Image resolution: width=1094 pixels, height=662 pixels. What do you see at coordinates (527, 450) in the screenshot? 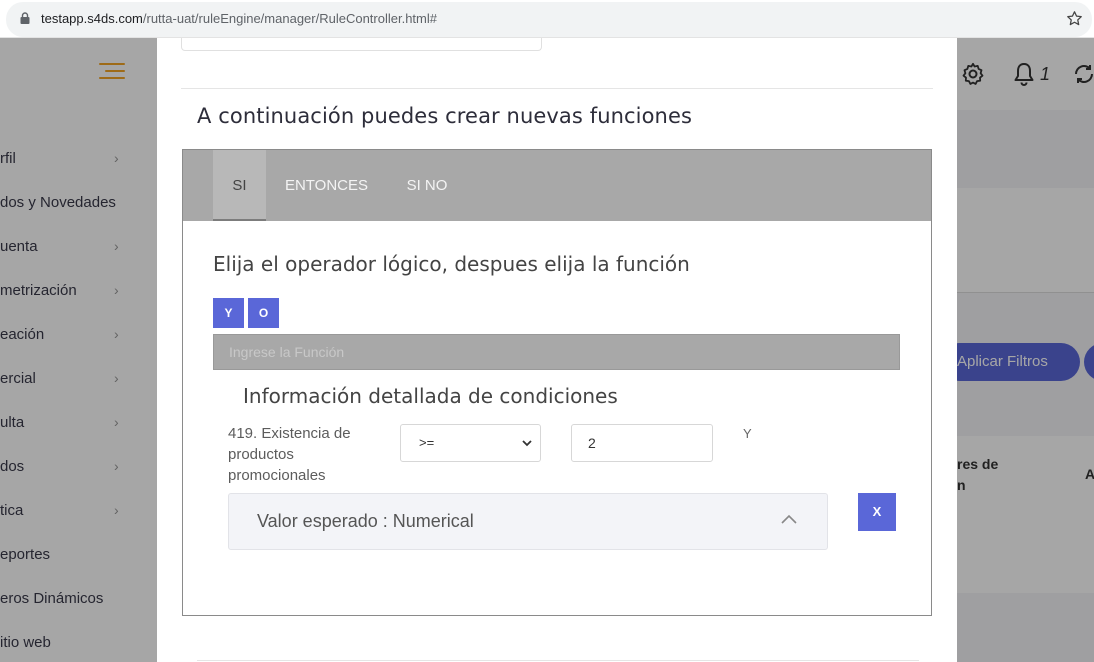
I see `chevron-down-icon` at bounding box center [527, 450].